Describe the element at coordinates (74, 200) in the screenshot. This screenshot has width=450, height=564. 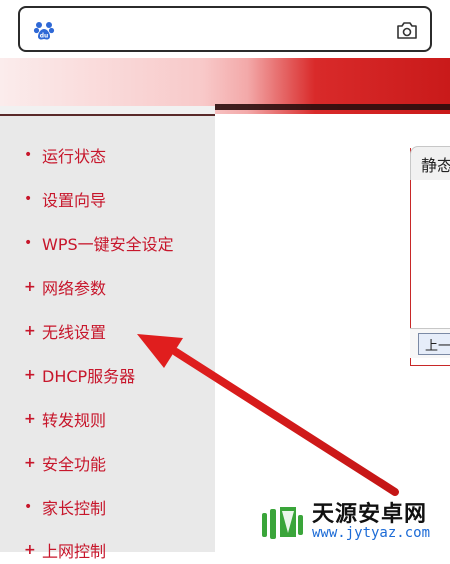
I see `sidebar-item-label: 设置向导` at that location.